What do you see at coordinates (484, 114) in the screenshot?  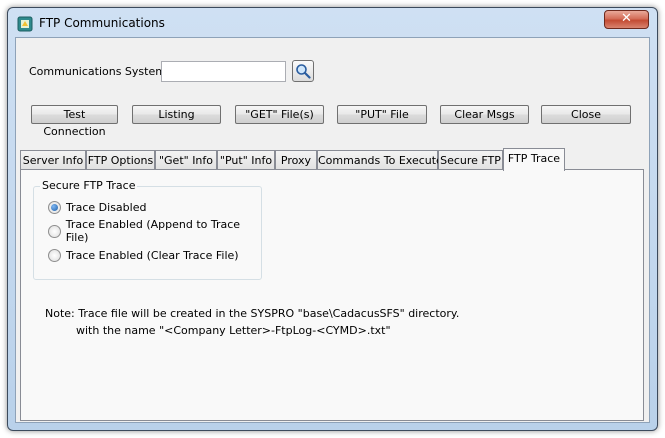 I see `clear-msgs-button: Clear Msgs` at bounding box center [484, 114].